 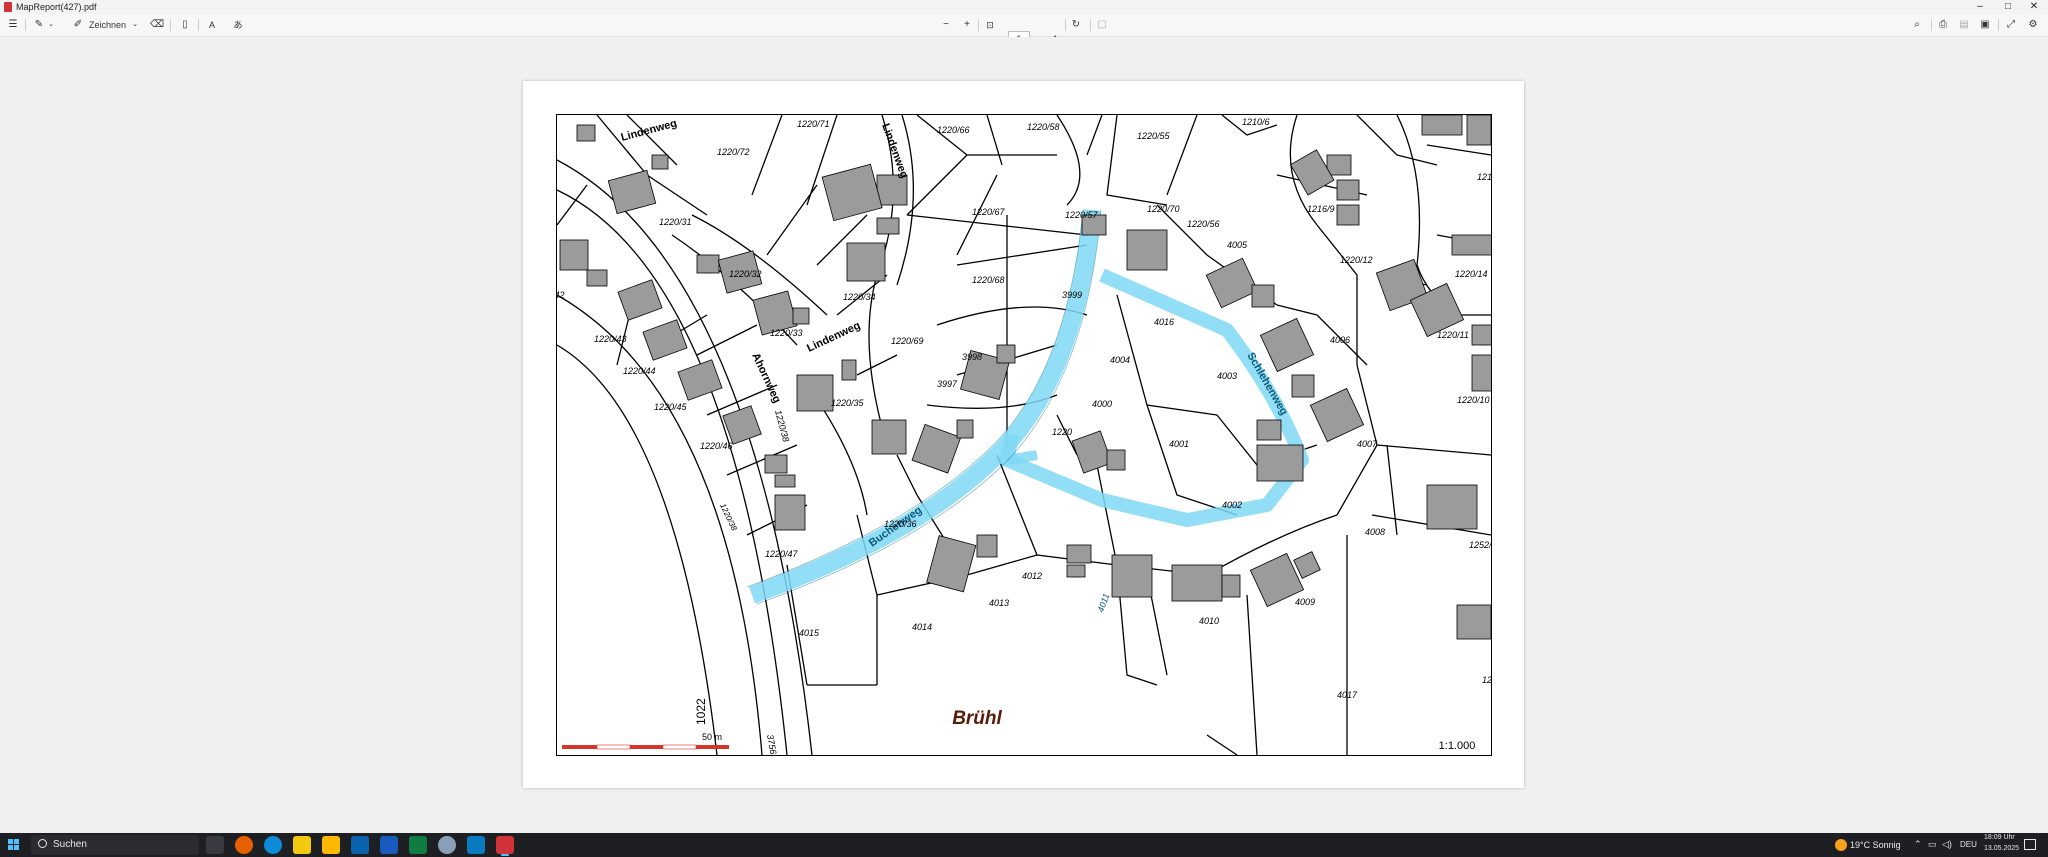 What do you see at coordinates (212, 25) in the screenshot?
I see `read-aloud-icon: A` at bounding box center [212, 25].